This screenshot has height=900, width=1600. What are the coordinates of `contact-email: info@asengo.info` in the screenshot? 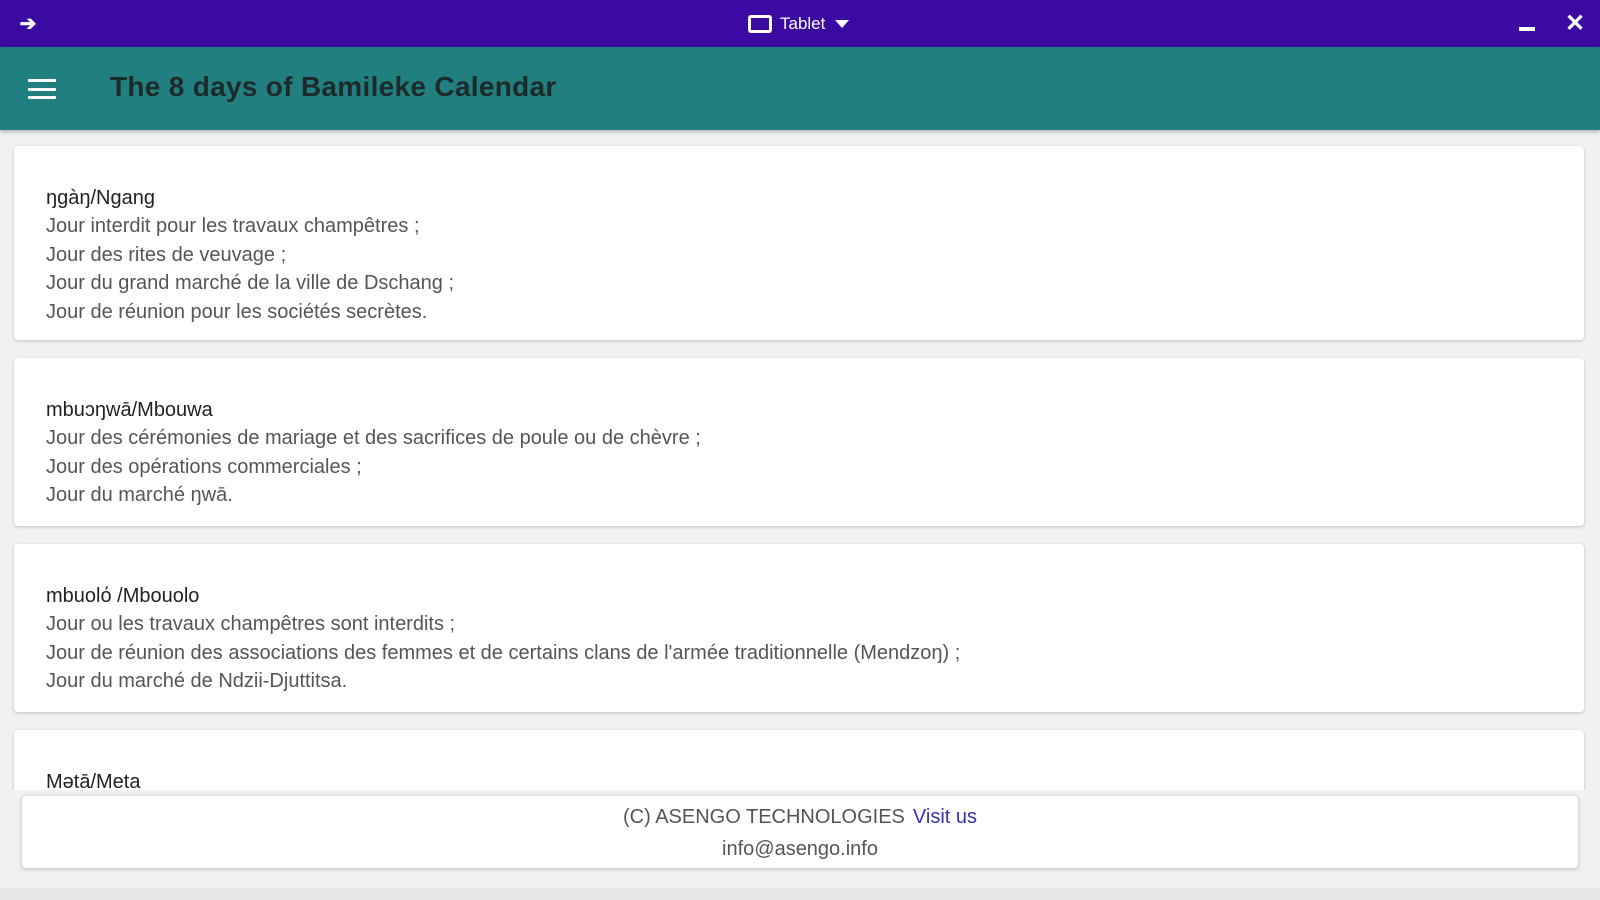 It's located at (800, 849).